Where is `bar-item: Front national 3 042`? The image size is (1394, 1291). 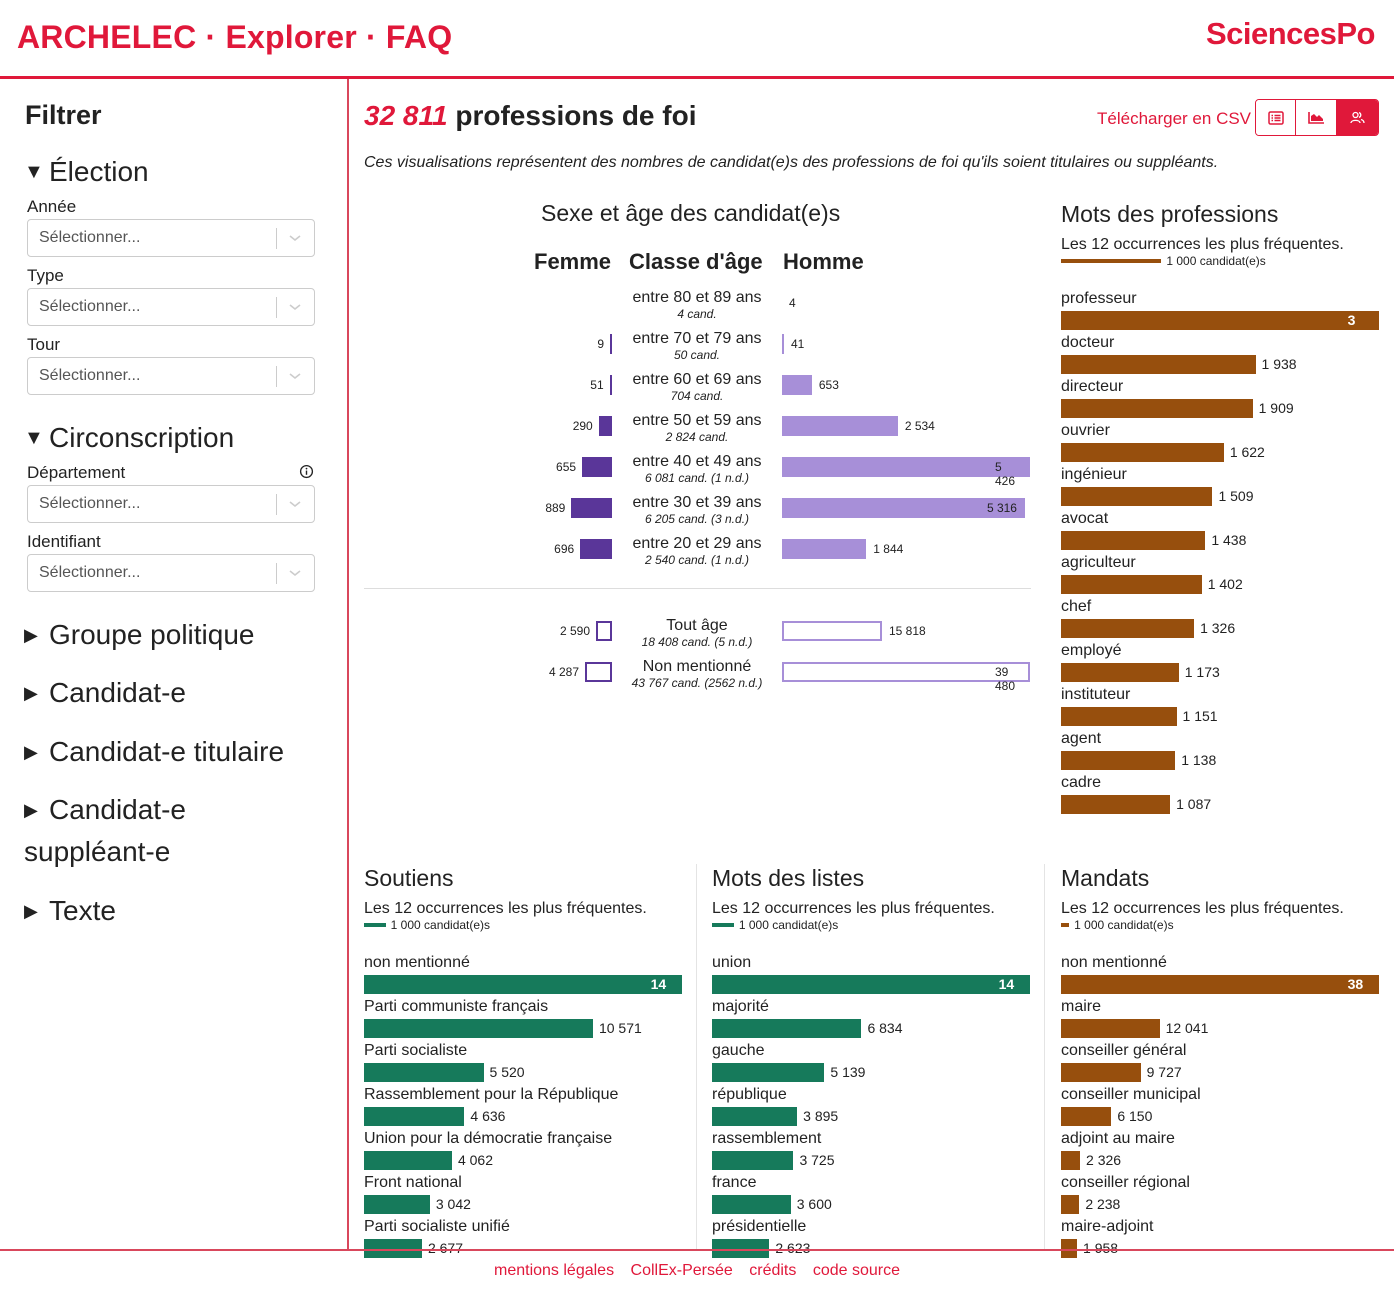 bar-item: Front national 3 042 is located at coordinates (523, 1195).